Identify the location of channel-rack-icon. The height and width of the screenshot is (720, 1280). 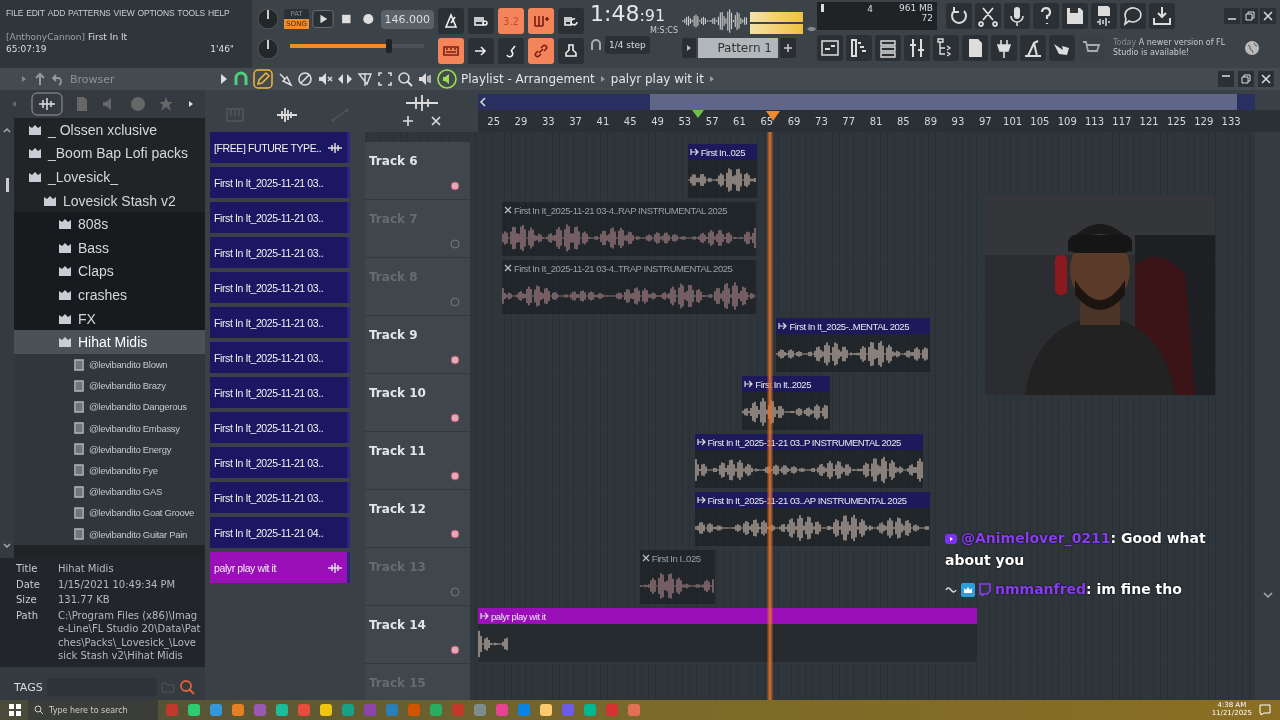
(888, 48).